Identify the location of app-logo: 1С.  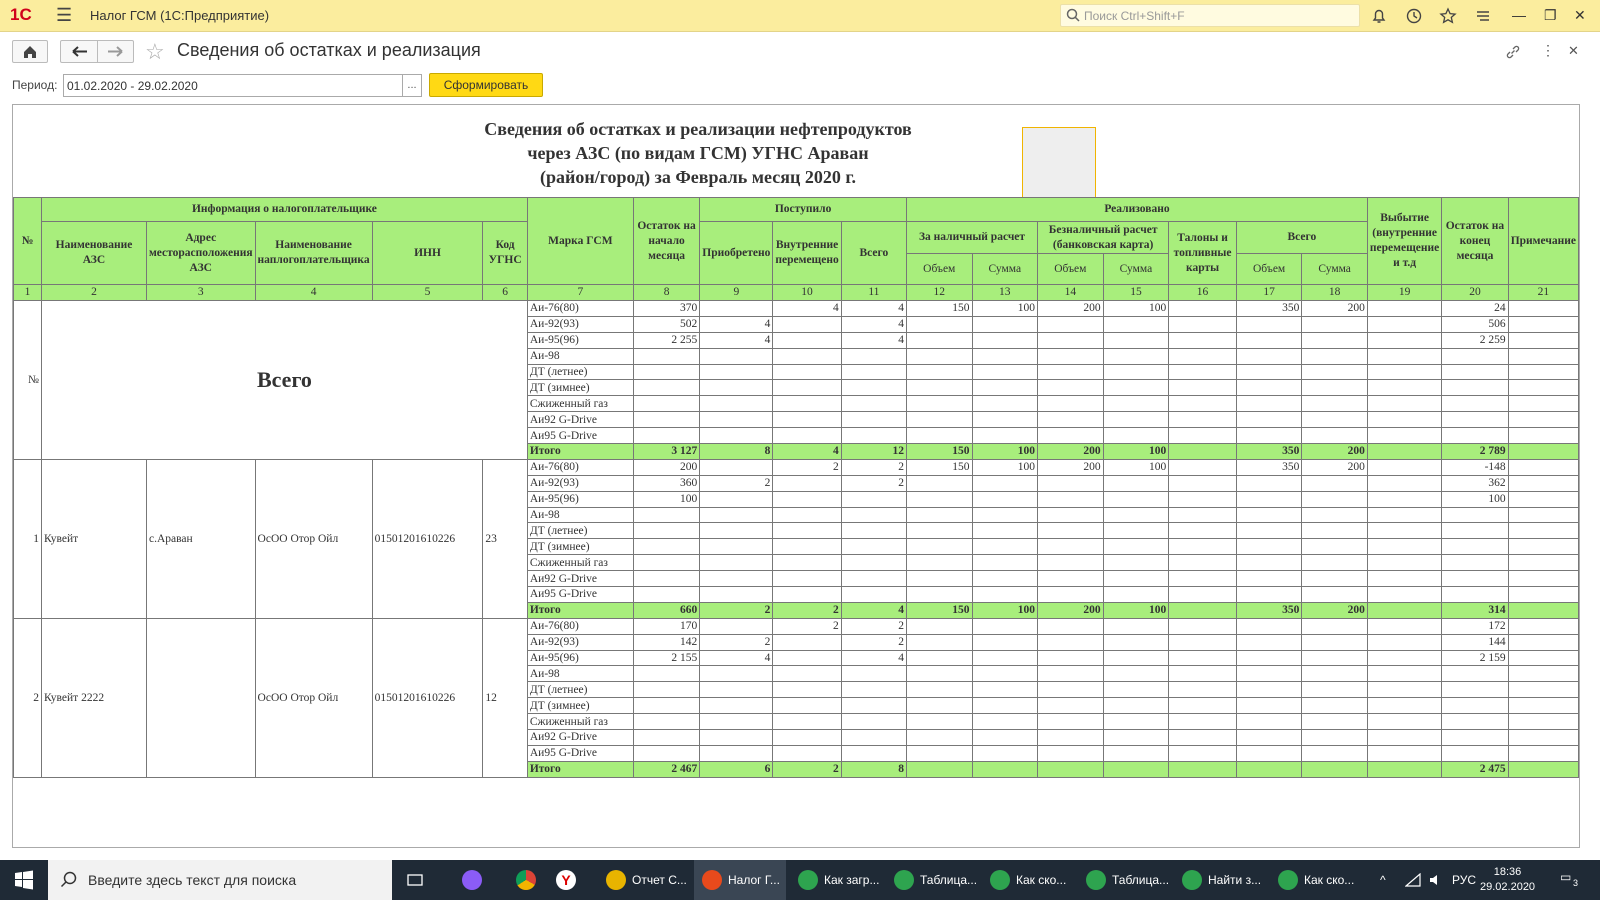
(21, 15).